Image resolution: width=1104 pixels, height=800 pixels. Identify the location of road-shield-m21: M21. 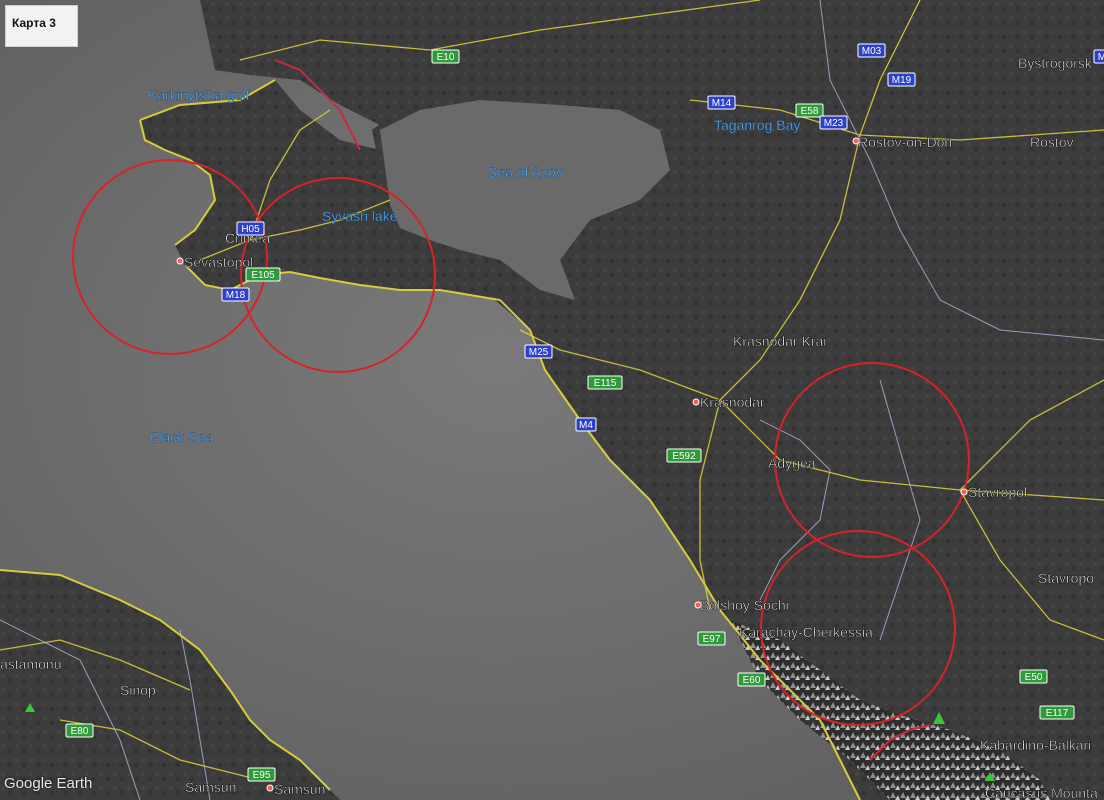
(1098, 56).